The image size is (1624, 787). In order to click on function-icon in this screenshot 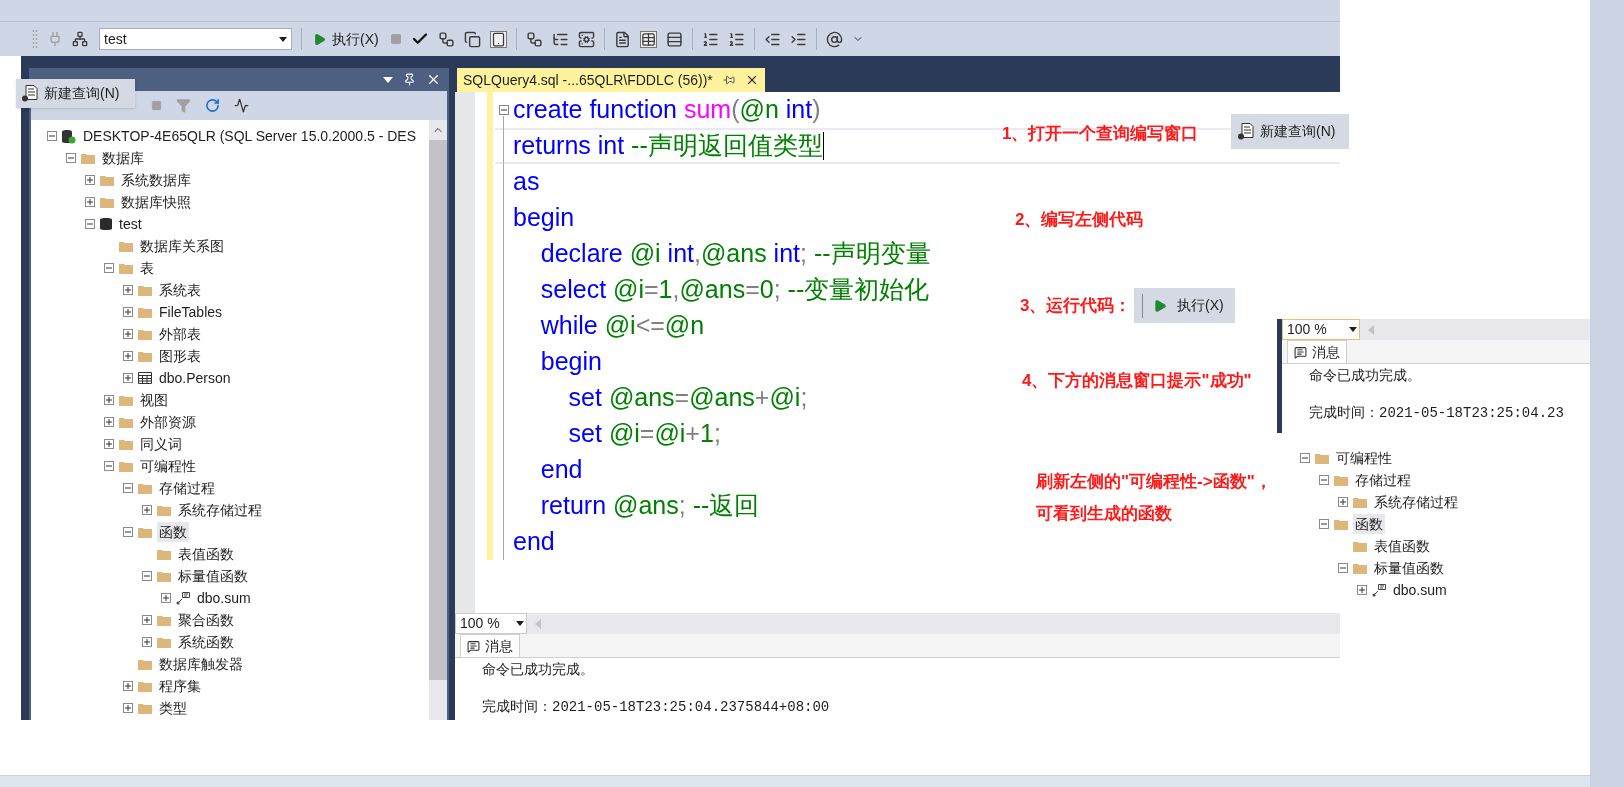, I will do `click(1379, 590)`.